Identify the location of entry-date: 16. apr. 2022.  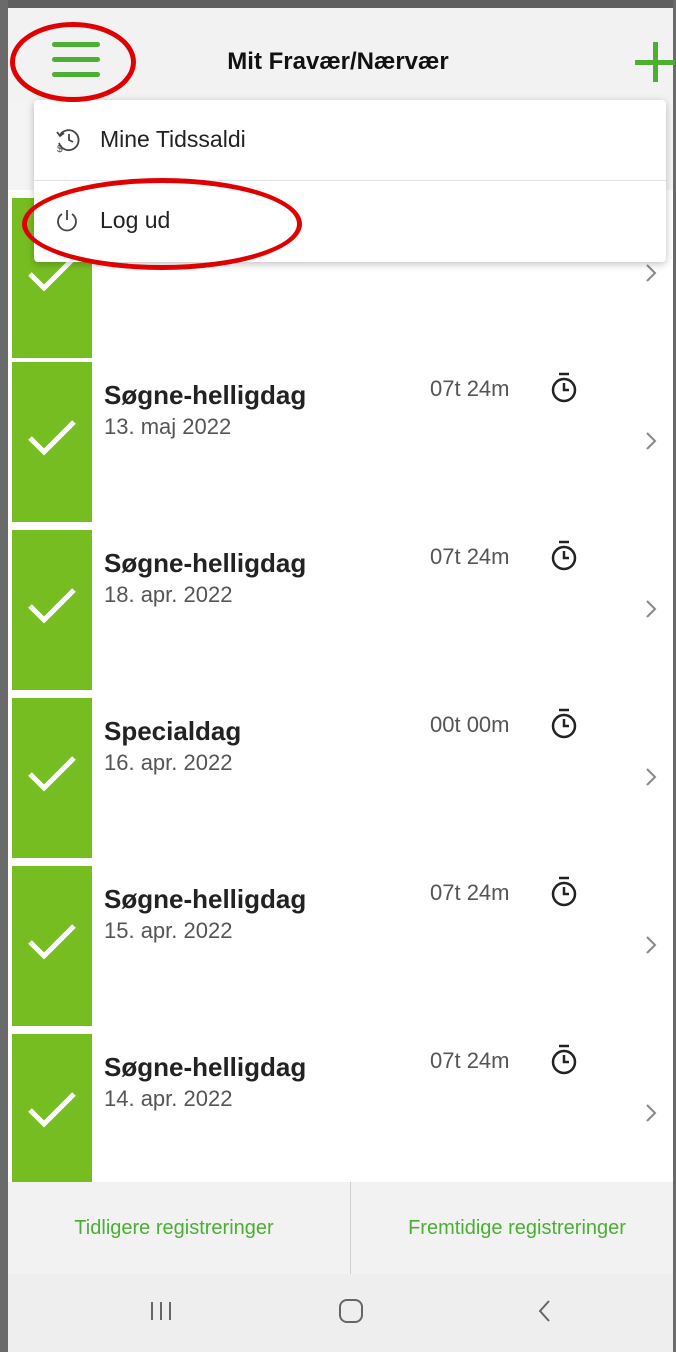
(168, 762).